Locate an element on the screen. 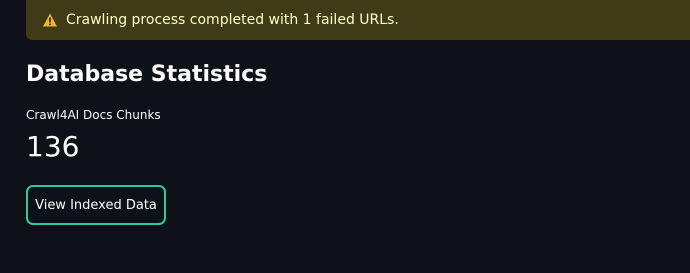  view-indexed-data-button: View Indexed Data is located at coordinates (96, 205).